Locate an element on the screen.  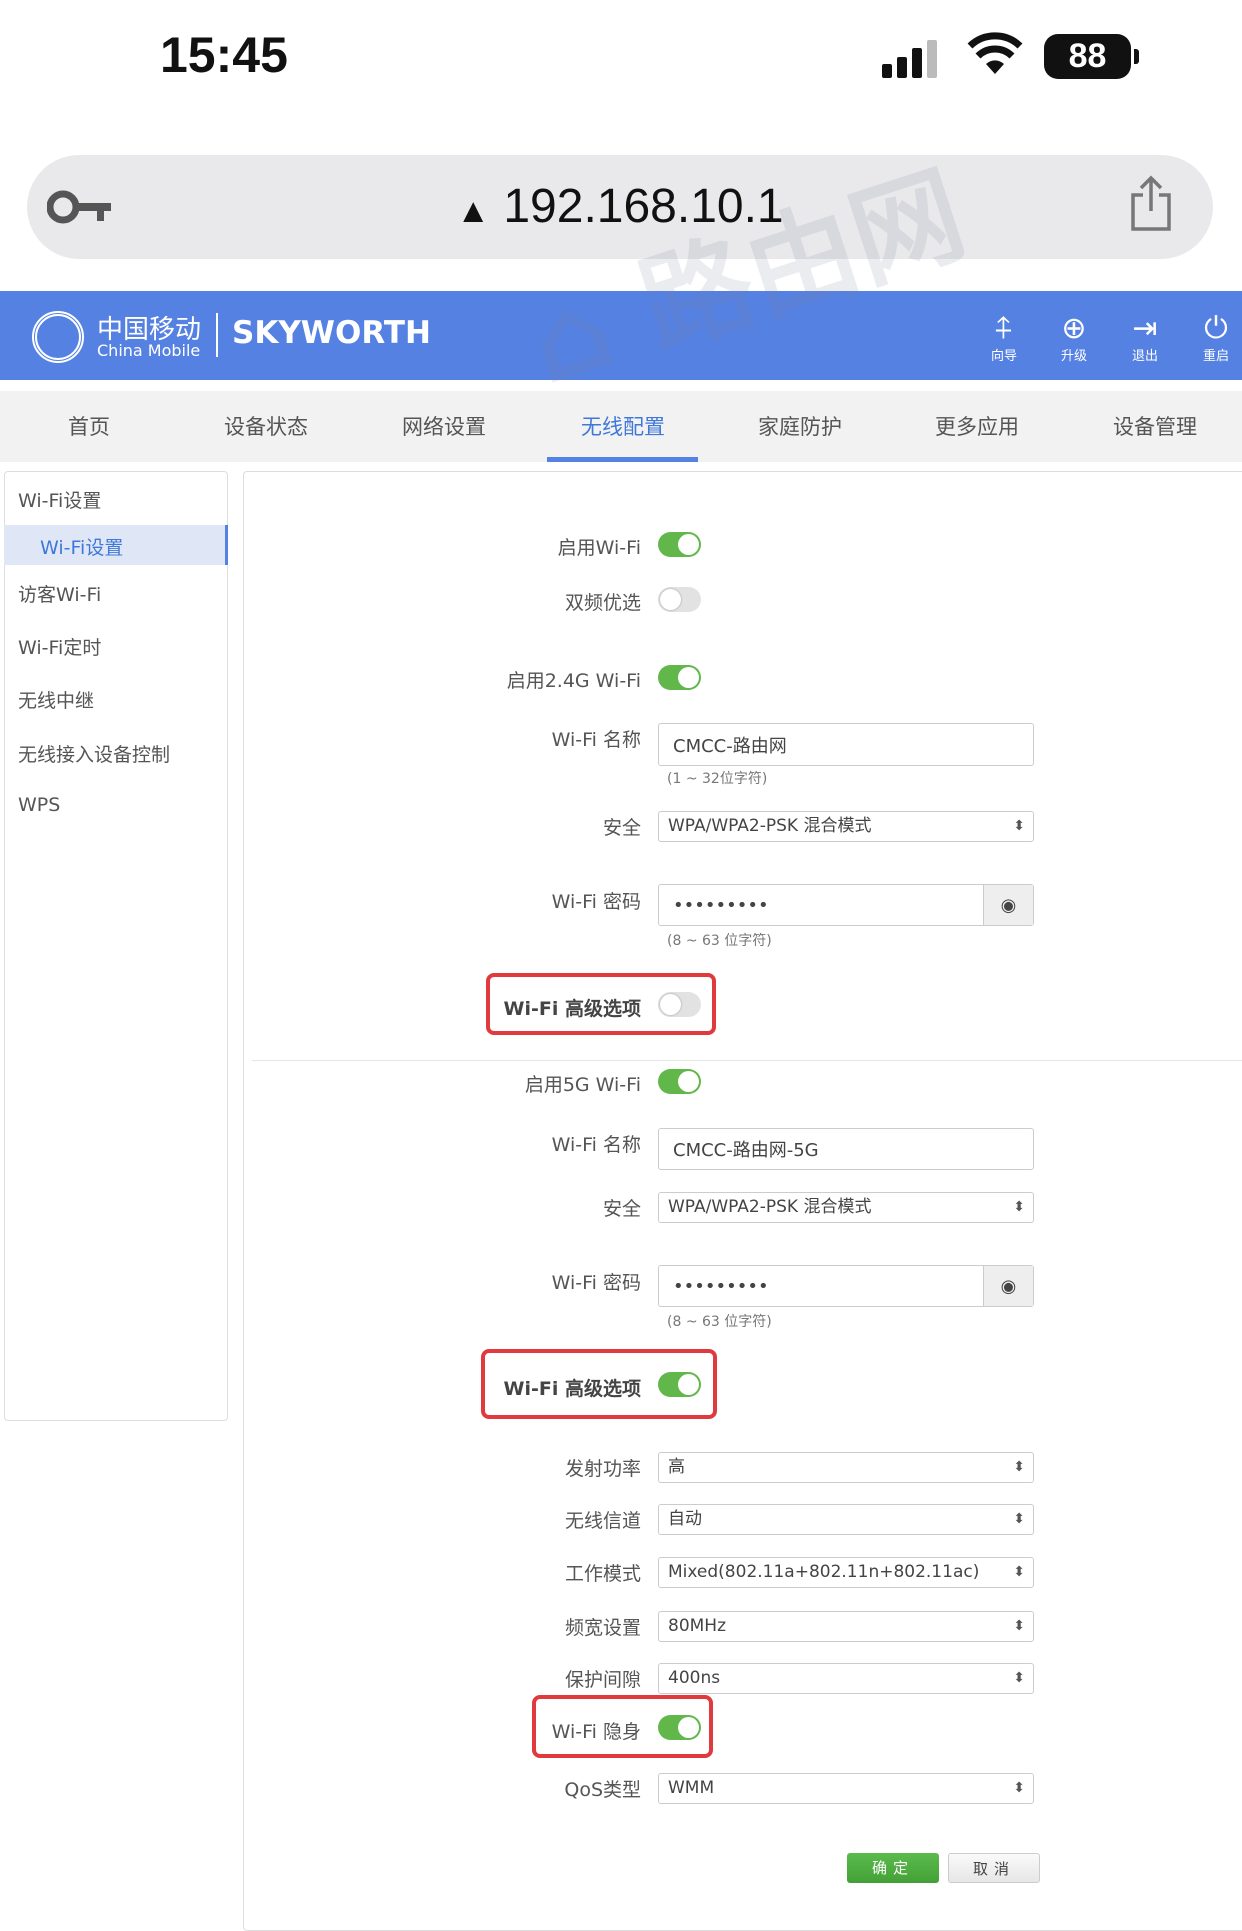
ssid-24g-input: CMCC-路由网 is located at coordinates (846, 744).